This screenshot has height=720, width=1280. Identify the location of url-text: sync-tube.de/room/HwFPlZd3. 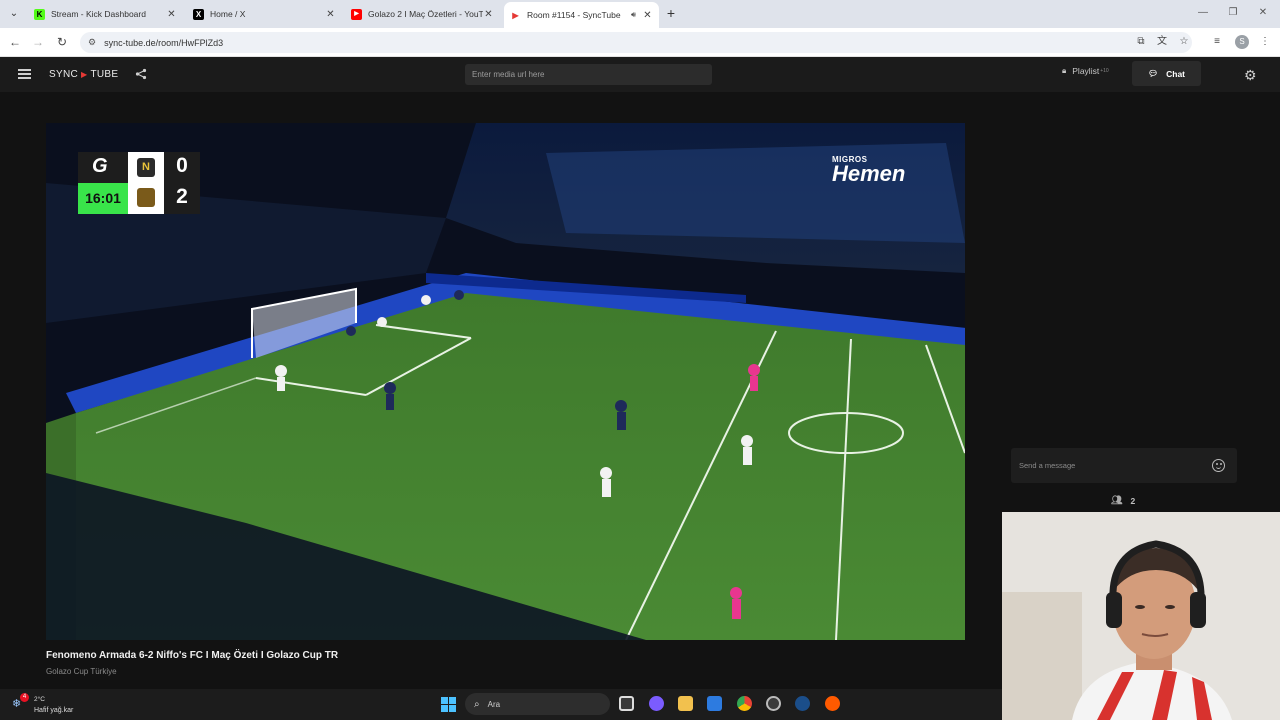
(164, 42).